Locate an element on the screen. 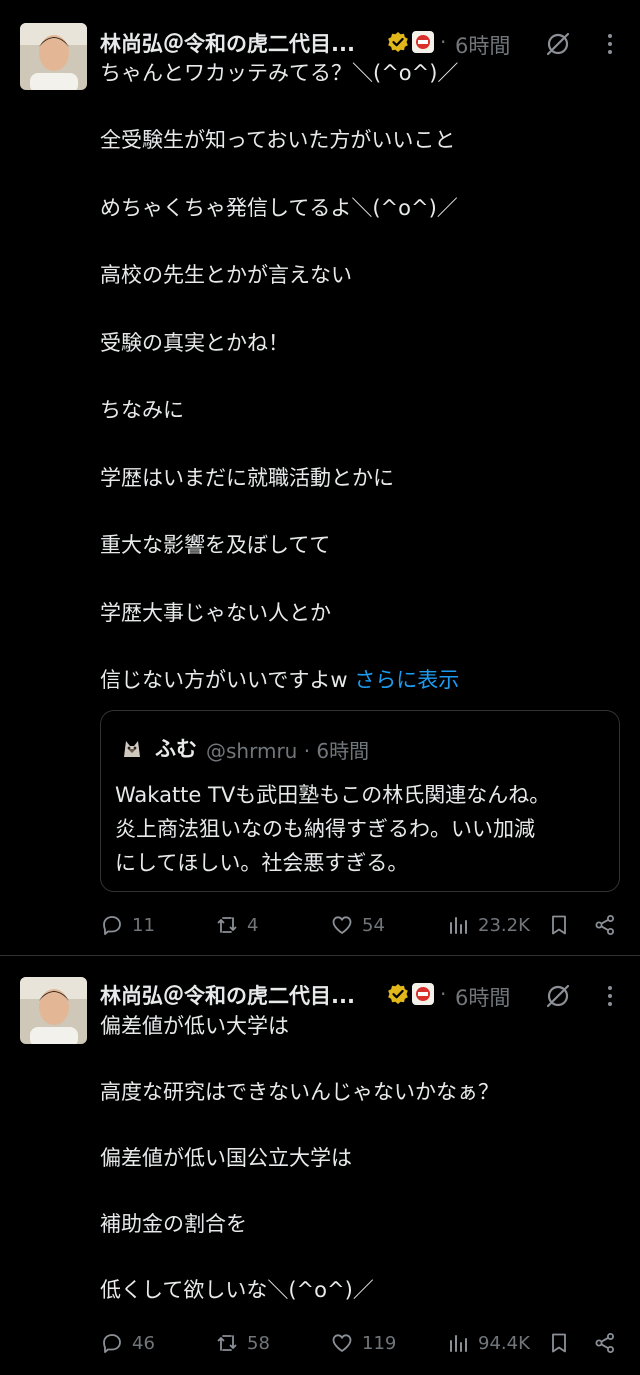 The image size is (640, 1375). tweet-line: ちゃんとワカッテみてる？＼(^o^)／ is located at coordinates (279, 73).